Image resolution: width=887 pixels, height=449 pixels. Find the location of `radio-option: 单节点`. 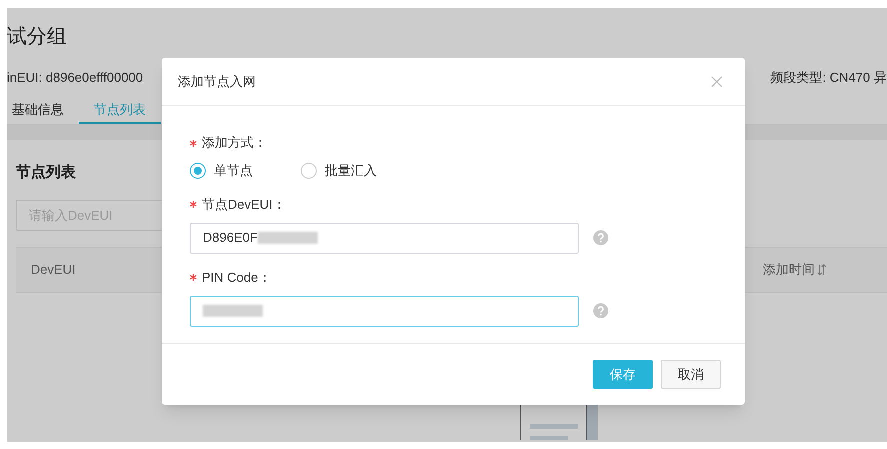

radio-option: 单节点 is located at coordinates (221, 170).